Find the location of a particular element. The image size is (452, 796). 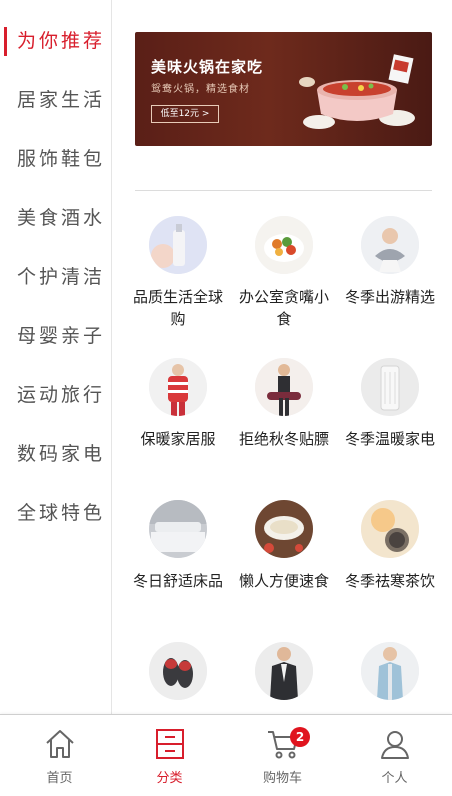

grid-item-slippers is located at coordinates (178, 677).